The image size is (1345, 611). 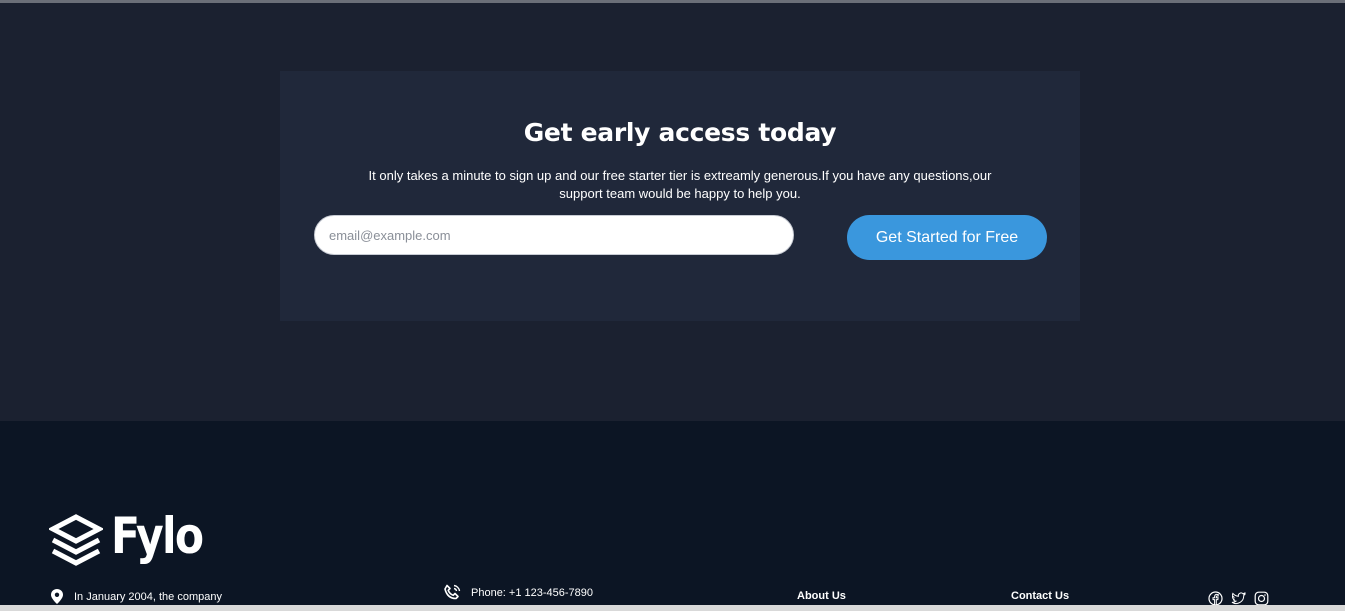 I want to click on twitter-icon, so click(x=1238, y=598).